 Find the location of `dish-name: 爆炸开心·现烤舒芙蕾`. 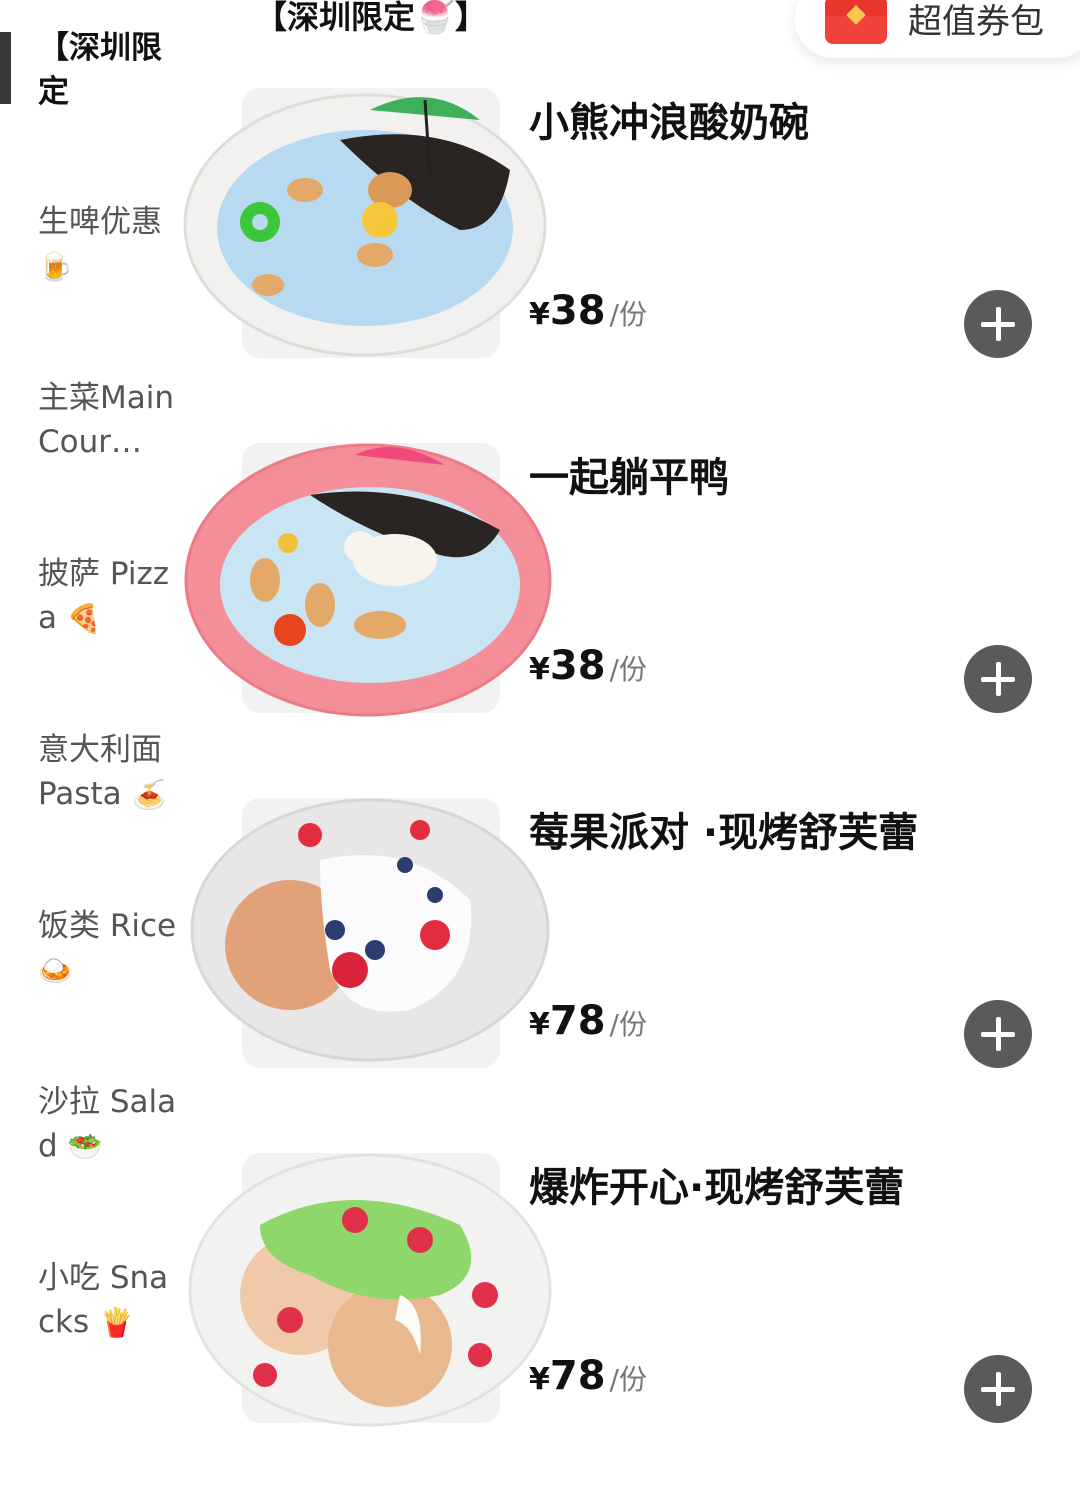

dish-name: 爆炸开心·现烤舒芙蕾 is located at coordinates (717, 1188).